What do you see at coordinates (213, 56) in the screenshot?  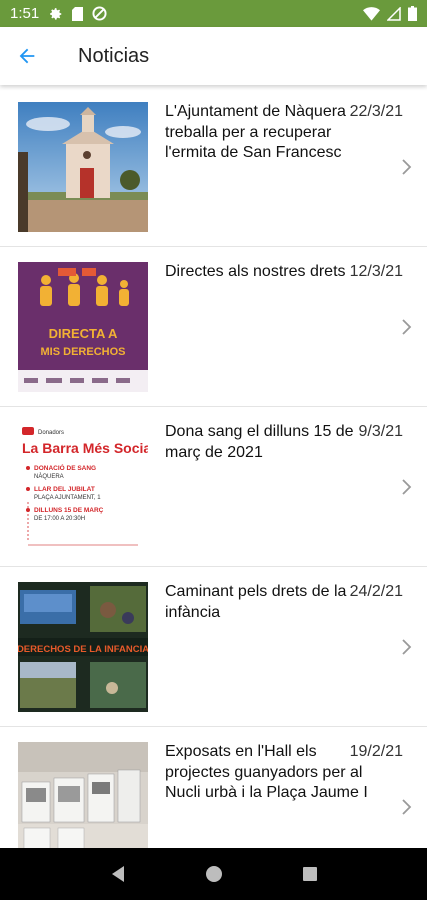 I see `app-bar: Noticias` at bounding box center [213, 56].